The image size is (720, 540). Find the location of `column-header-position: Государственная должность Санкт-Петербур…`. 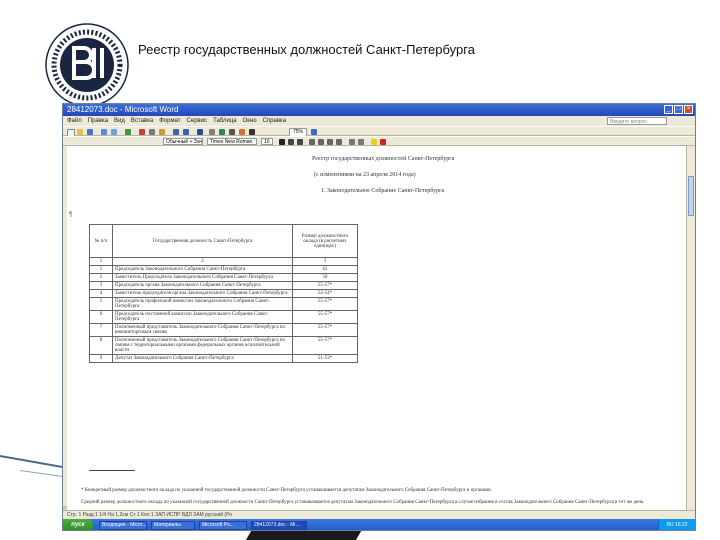

column-header-position: Государственная должность Санкт-Петербур… is located at coordinates (202, 241).